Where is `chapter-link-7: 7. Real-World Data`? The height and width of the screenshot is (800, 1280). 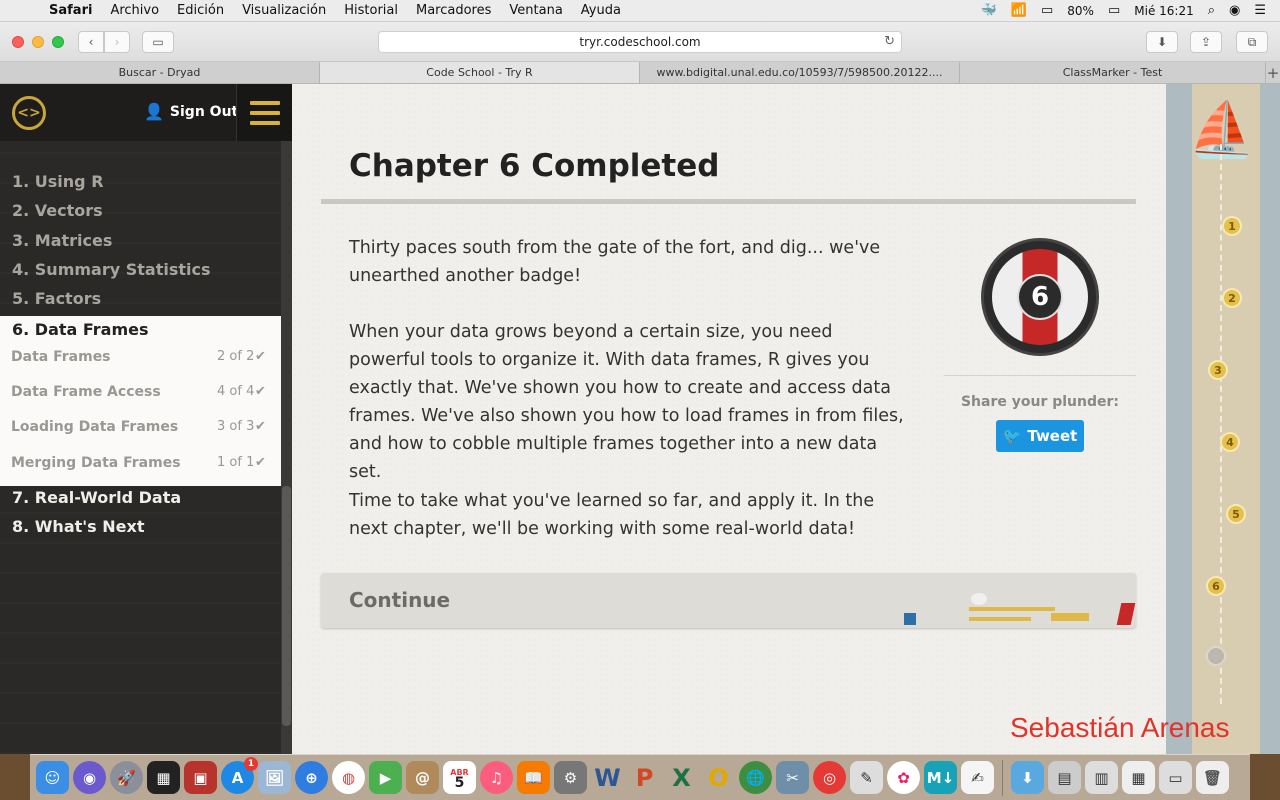 chapter-link-7: 7. Real-World Data is located at coordinates (96, 497).